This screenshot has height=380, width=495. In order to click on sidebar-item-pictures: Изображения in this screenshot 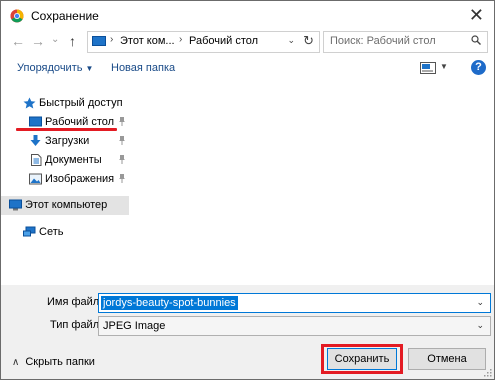, I will do `click(65, 179)`.